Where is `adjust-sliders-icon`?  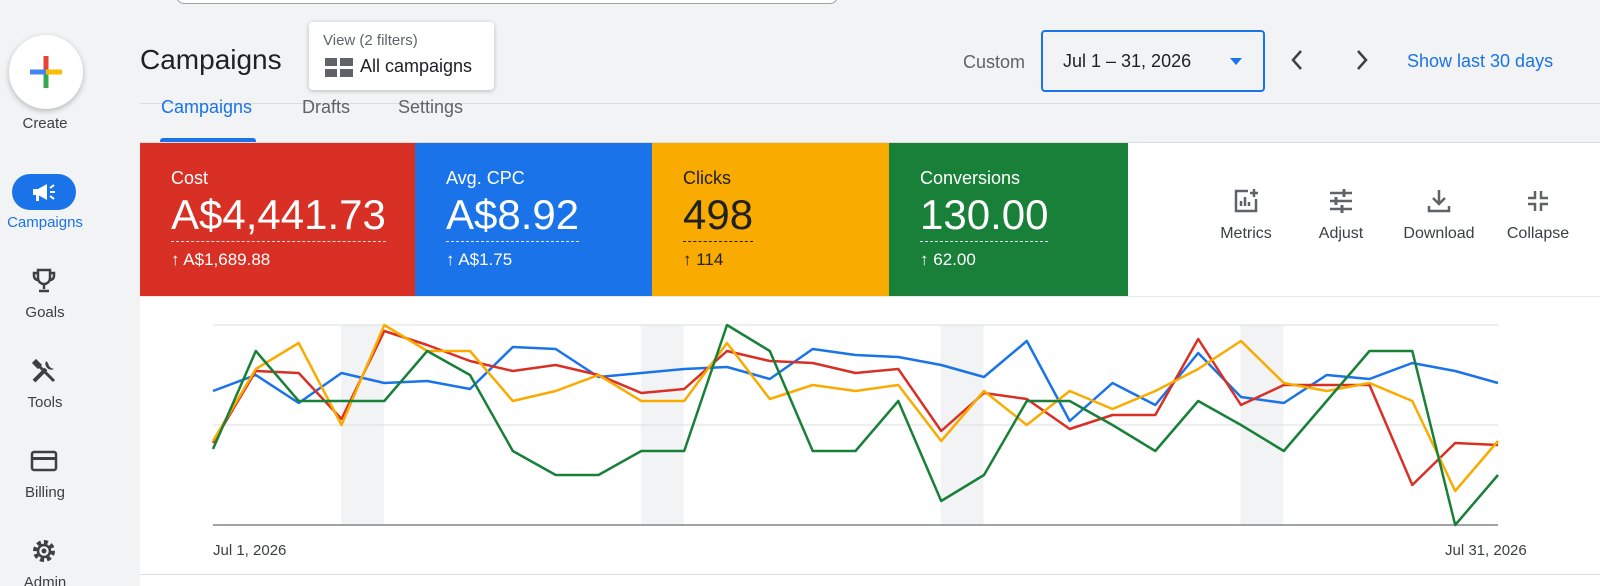 adjust-sliders-icon is located at coordinates (1341, 201).